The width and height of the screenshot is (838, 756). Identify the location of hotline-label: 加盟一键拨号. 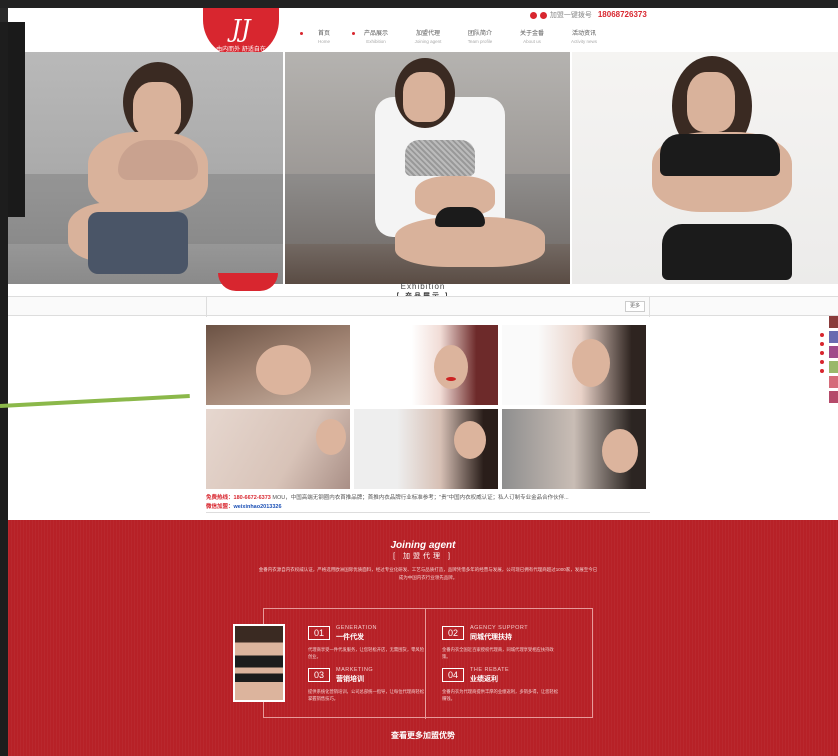
(570, 15).